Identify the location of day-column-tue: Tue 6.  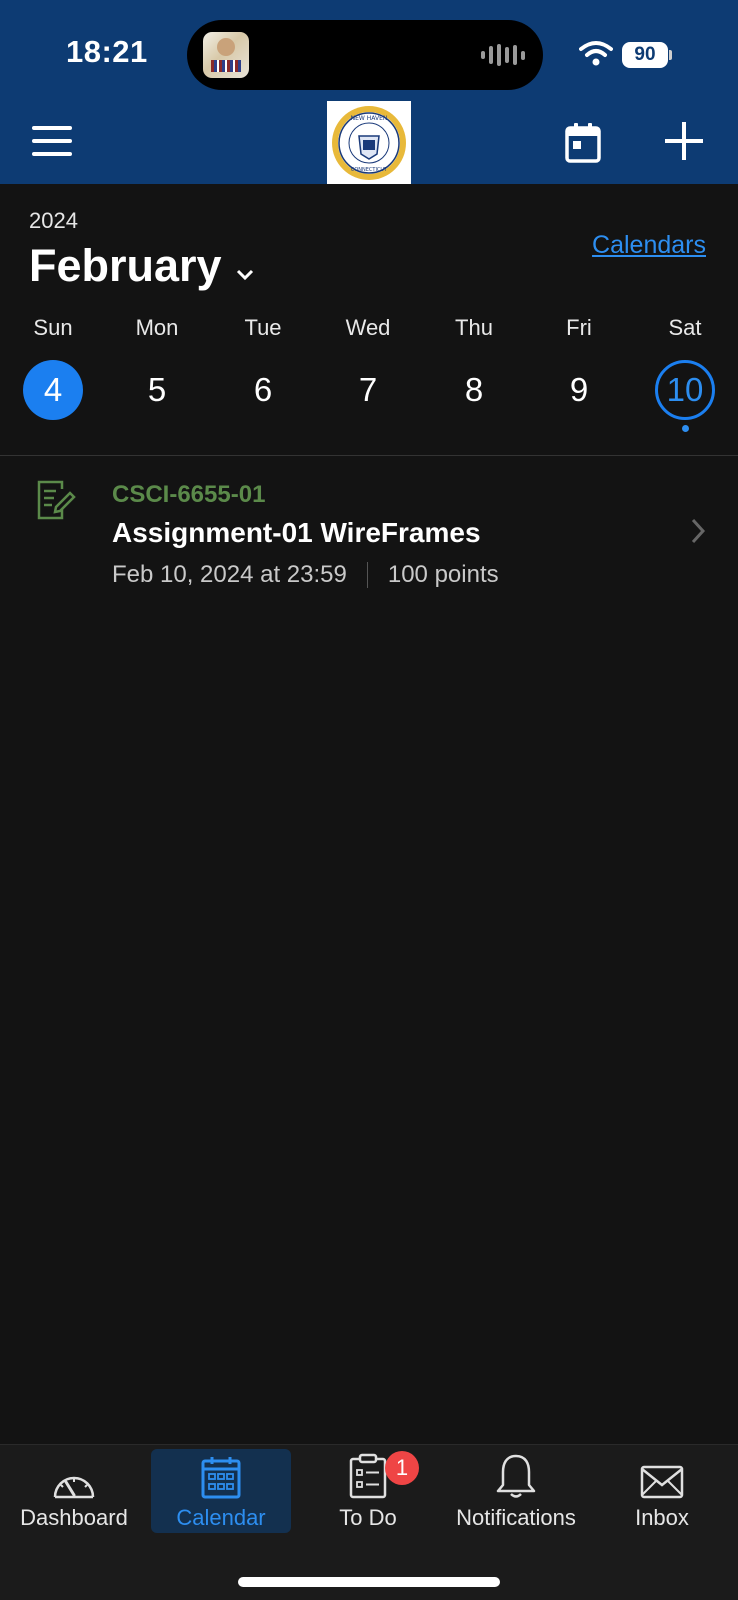
(263, 366).